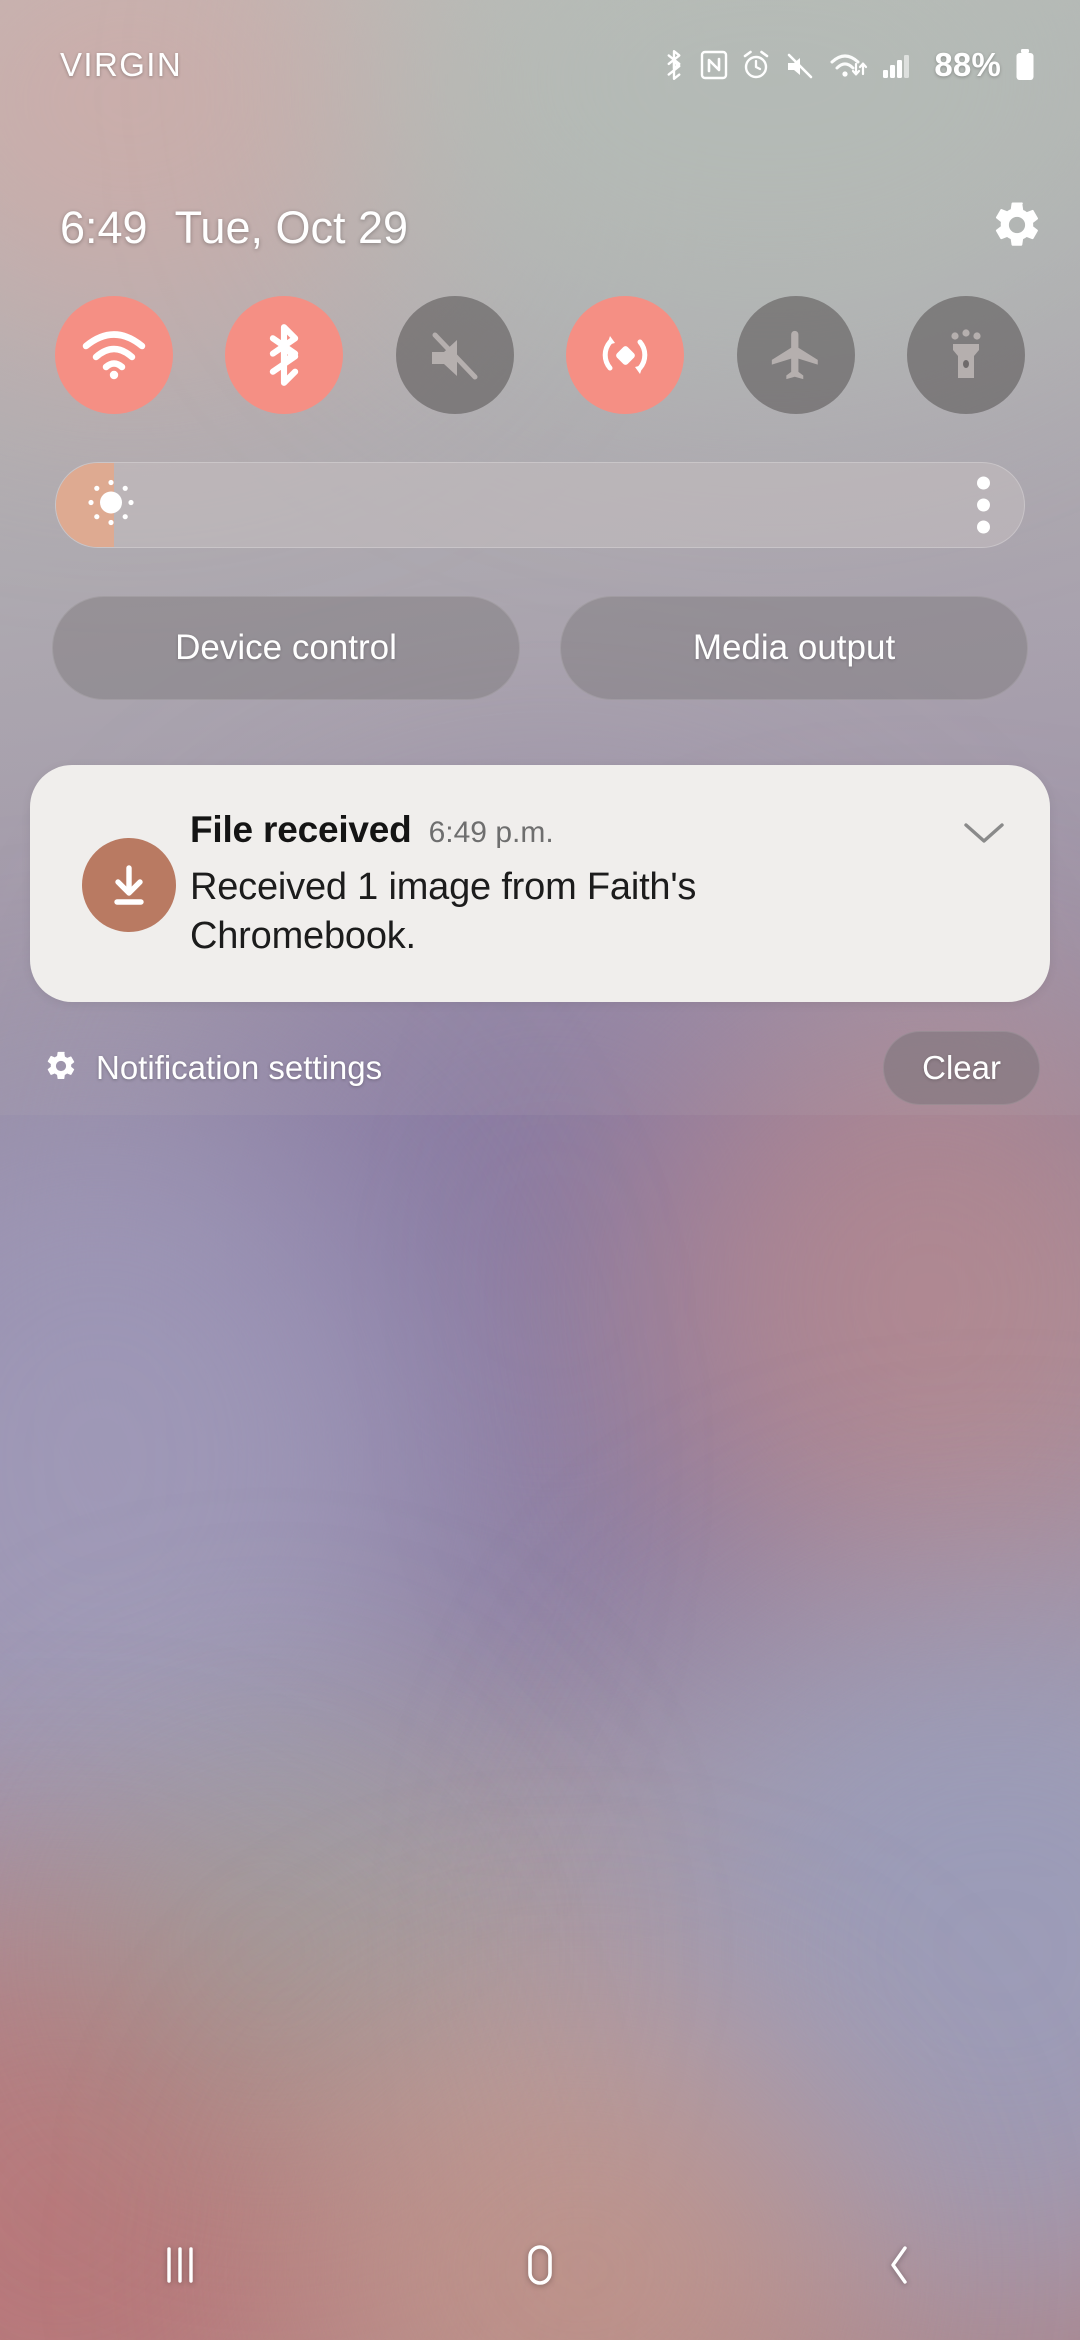 This screenshot has width=1080, height=2340. I want to click on alarm-icon, so click(756, 65).